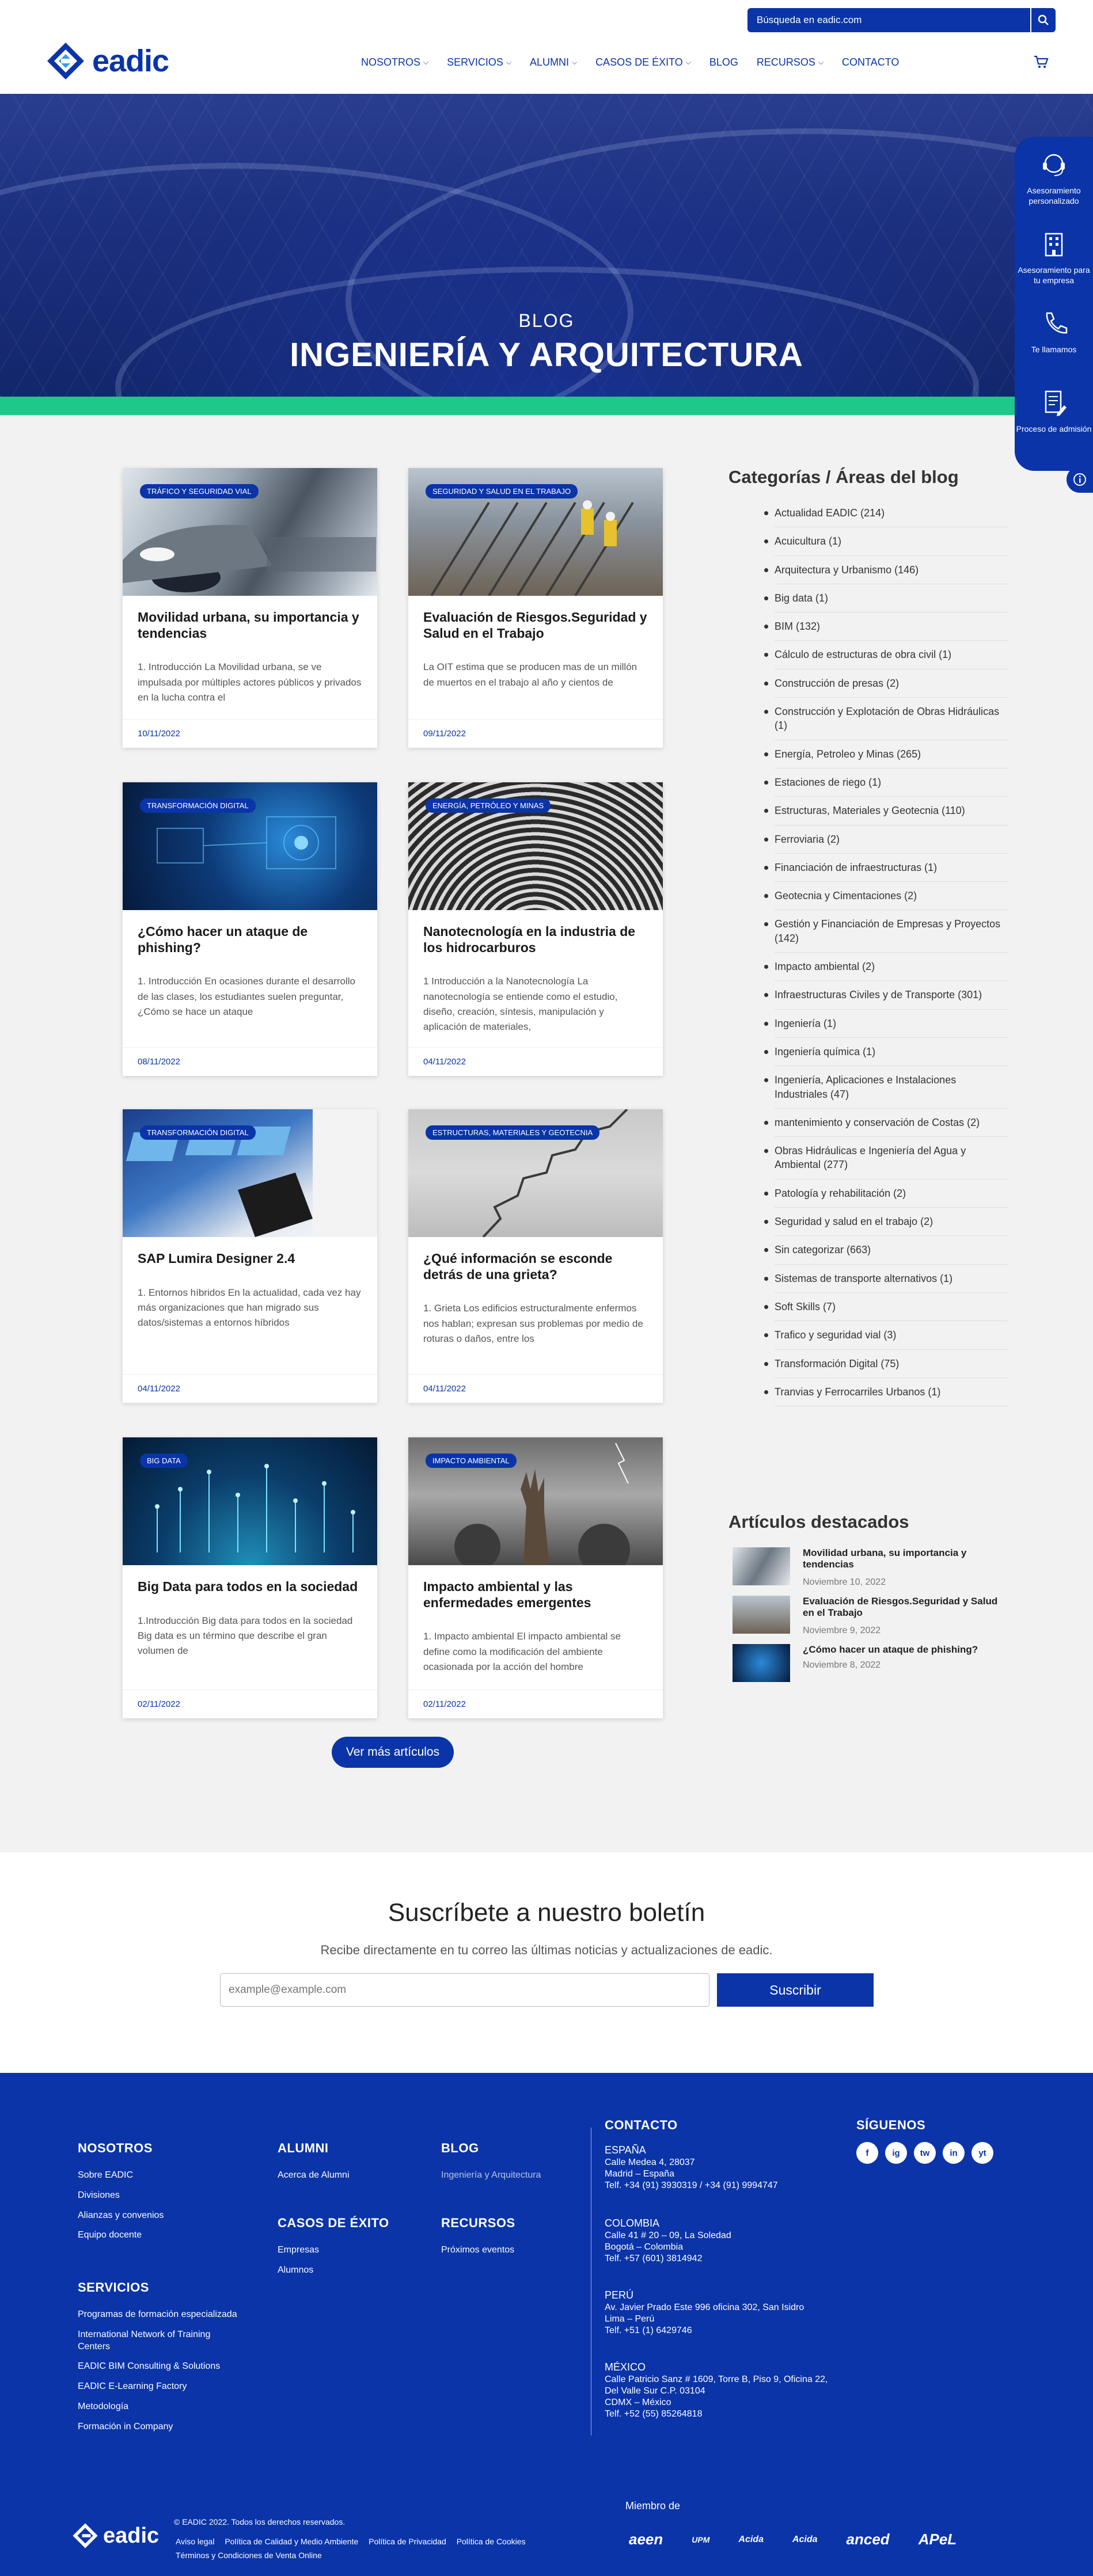 Image resolution: width=1093 pixels, height=2576 pixels. I want to click on twitter-icon: tw, so click(925, 2153).